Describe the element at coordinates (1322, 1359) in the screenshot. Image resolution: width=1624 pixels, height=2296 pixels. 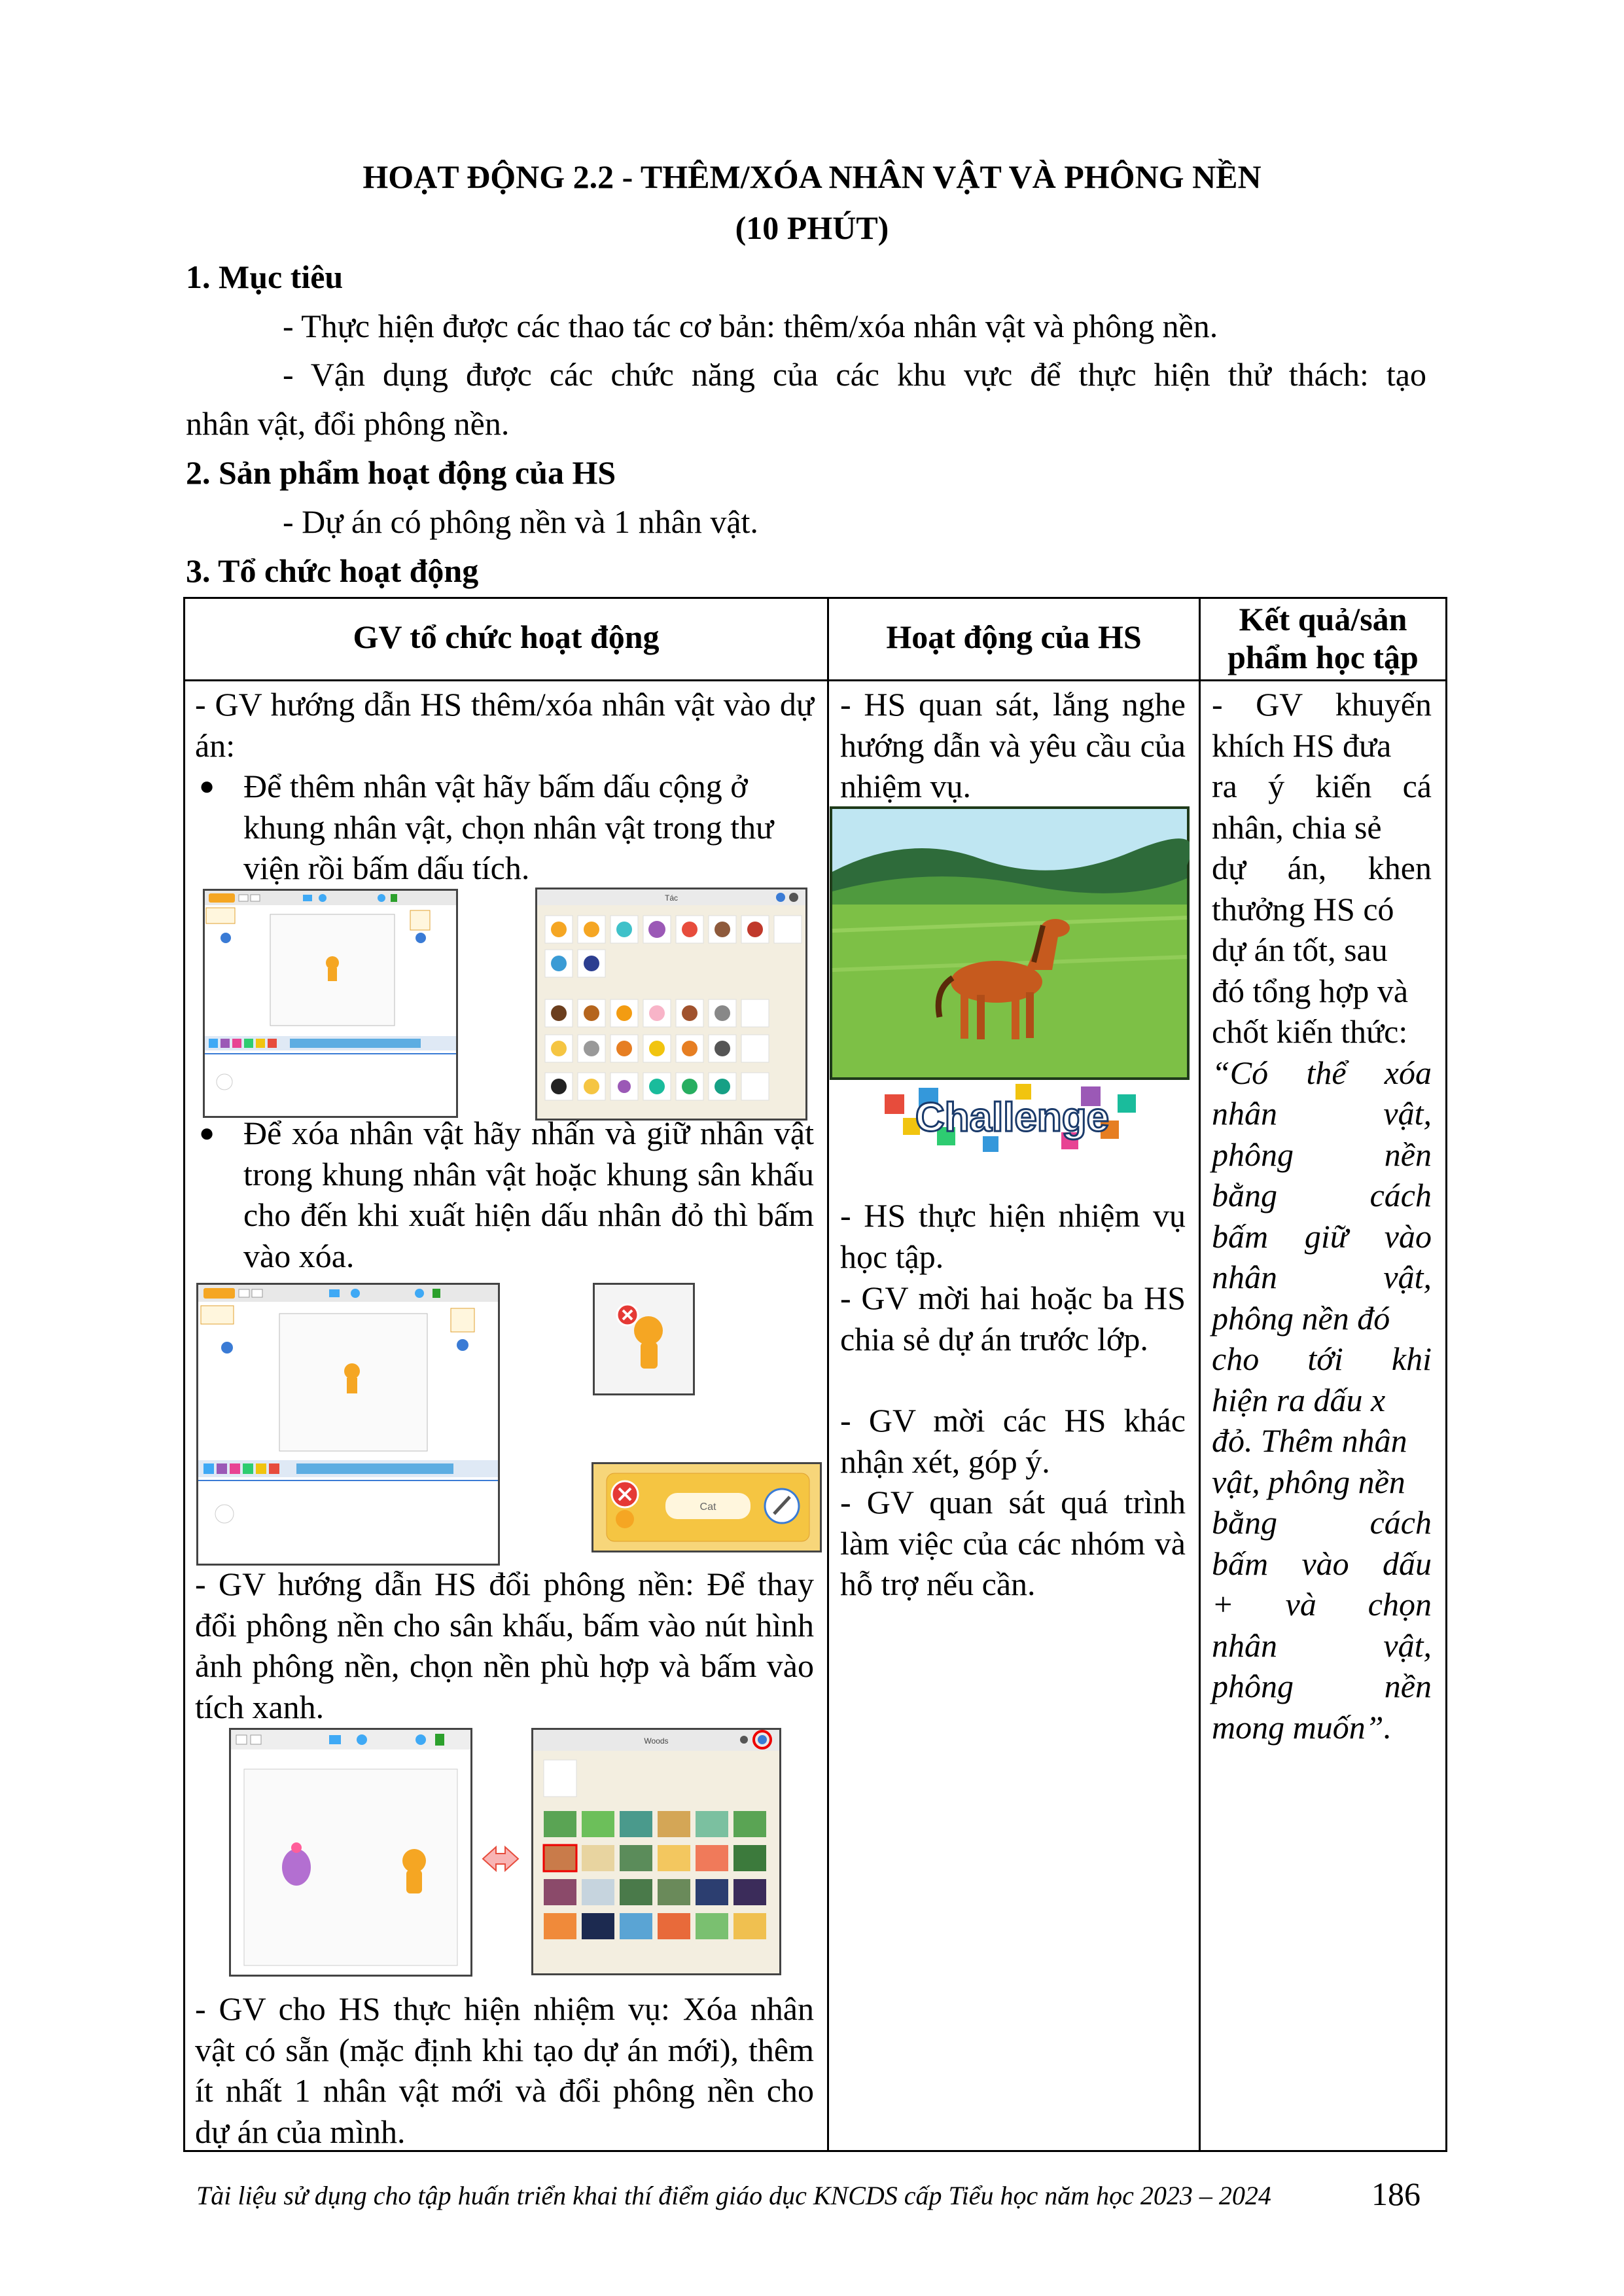
I see `result-line: cho tới khi` at that location.